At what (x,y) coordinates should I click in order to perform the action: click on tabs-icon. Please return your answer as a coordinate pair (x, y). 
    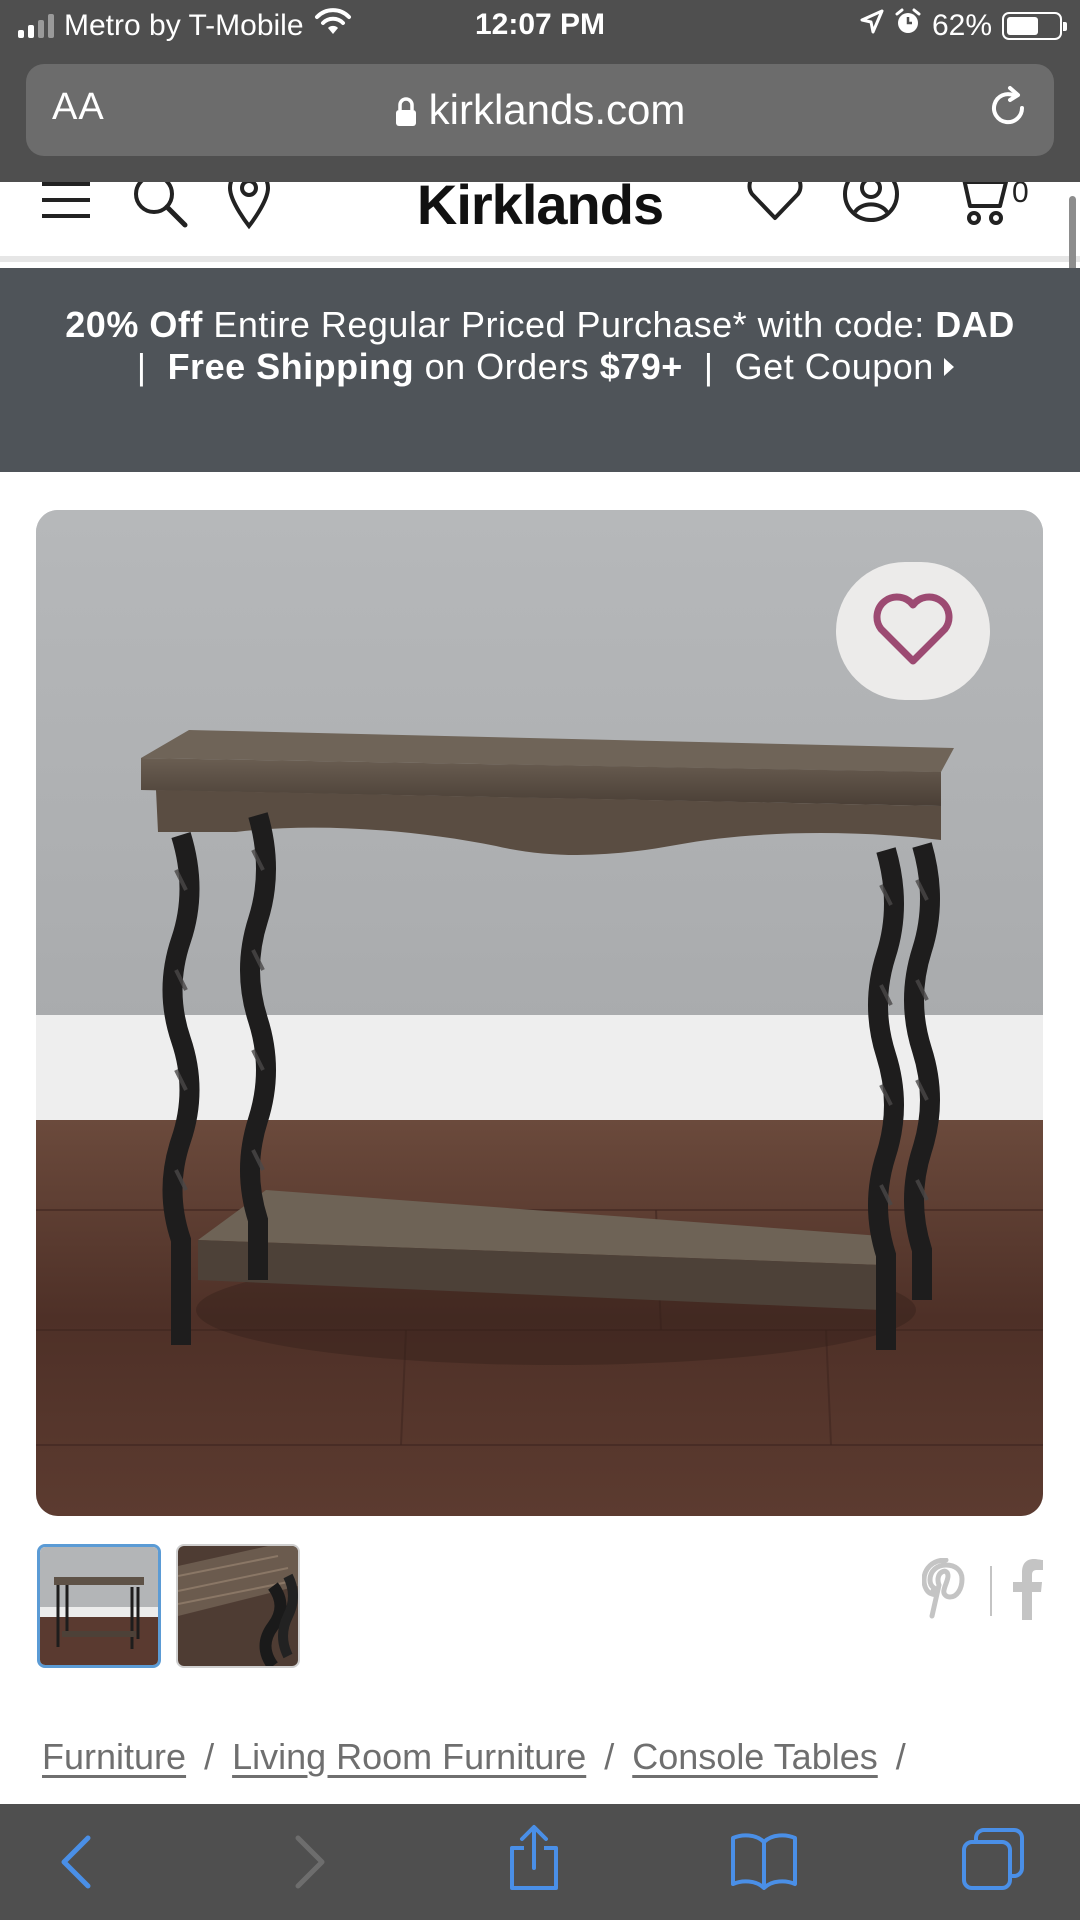
    Looking at the image, I should click on (993, 1861).